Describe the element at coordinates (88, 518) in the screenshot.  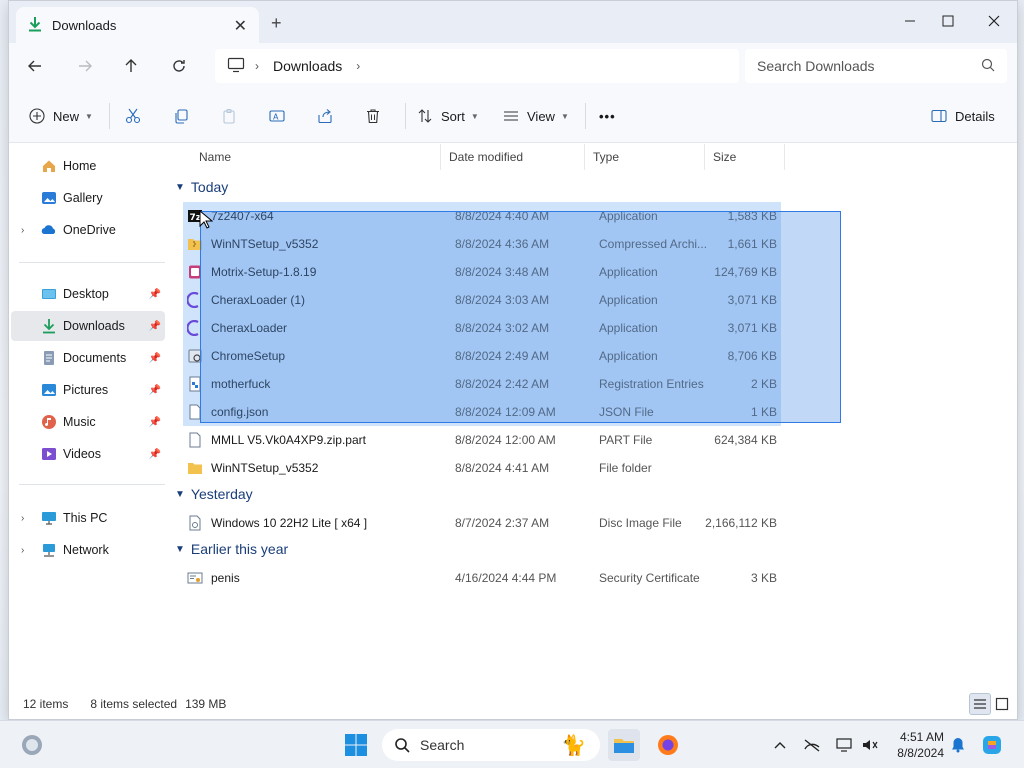
I see `sidebar-item-this-pc: › This PC` at that location.